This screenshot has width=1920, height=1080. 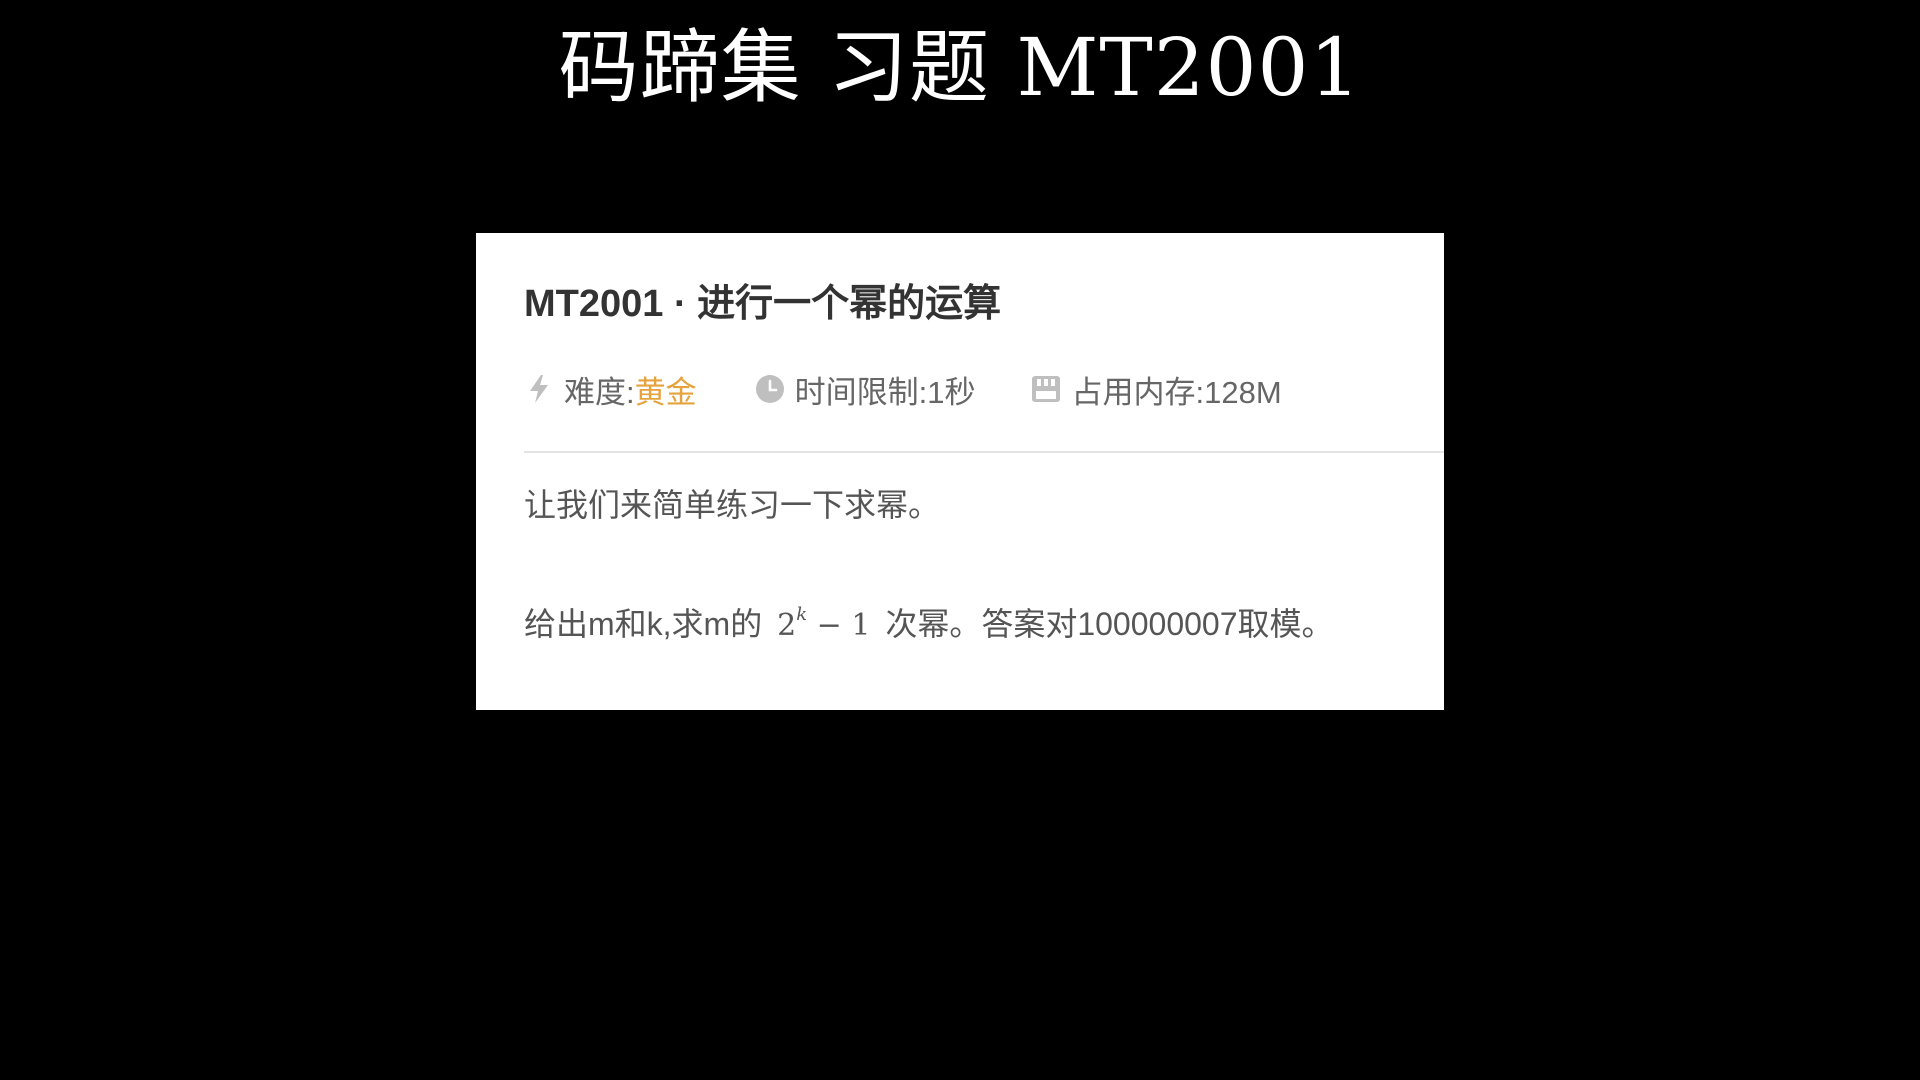 What do you see at coordinates (1109, 624) in the screenshot?
I see `statement-suffix: 次幂。答案对100000007取模。` at bounding box center [1109, 624].